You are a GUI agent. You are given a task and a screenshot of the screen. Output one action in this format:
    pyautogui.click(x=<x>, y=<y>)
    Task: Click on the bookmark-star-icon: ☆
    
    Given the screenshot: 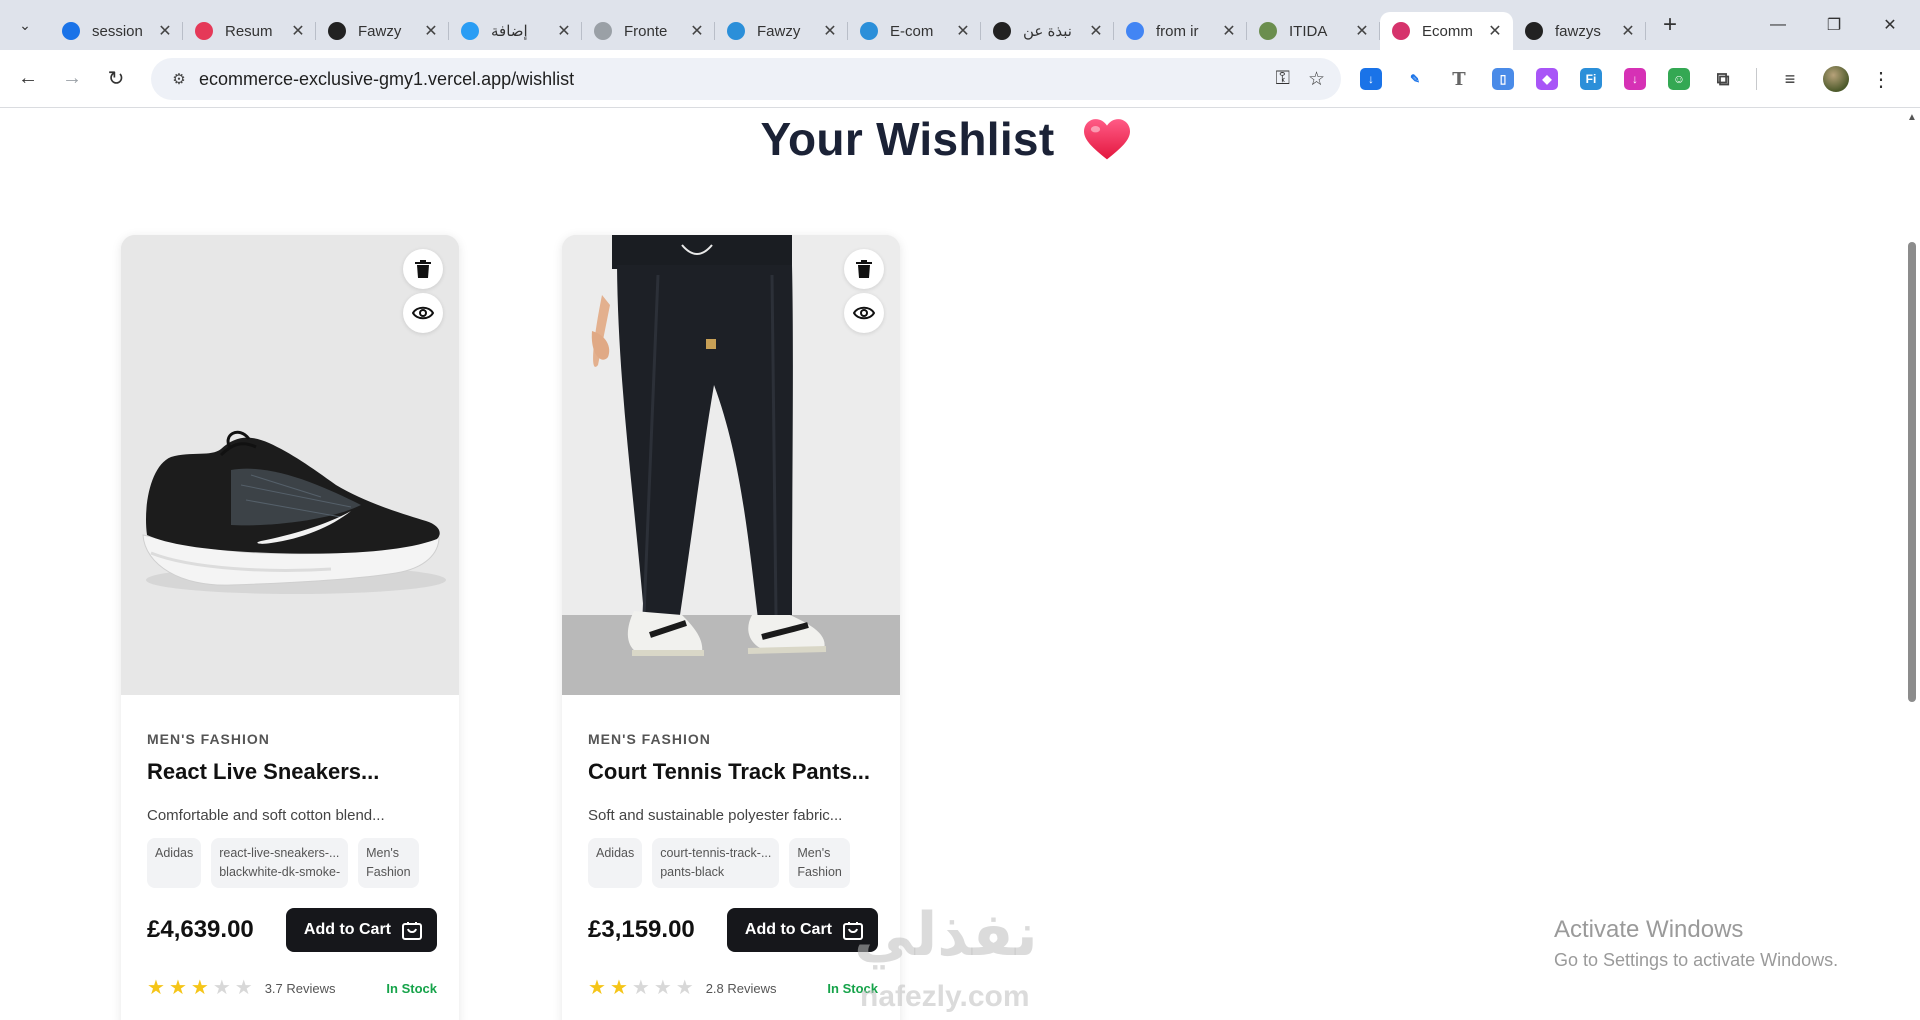 What is the action you would take?
    pyautogui.click(x=1316, y=79)
    